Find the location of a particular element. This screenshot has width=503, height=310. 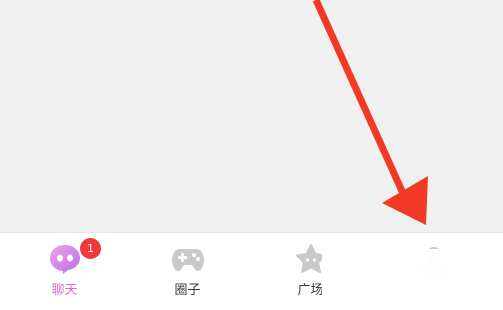

tab-chat-label: 聊天 is located at coordinates (64, 290).